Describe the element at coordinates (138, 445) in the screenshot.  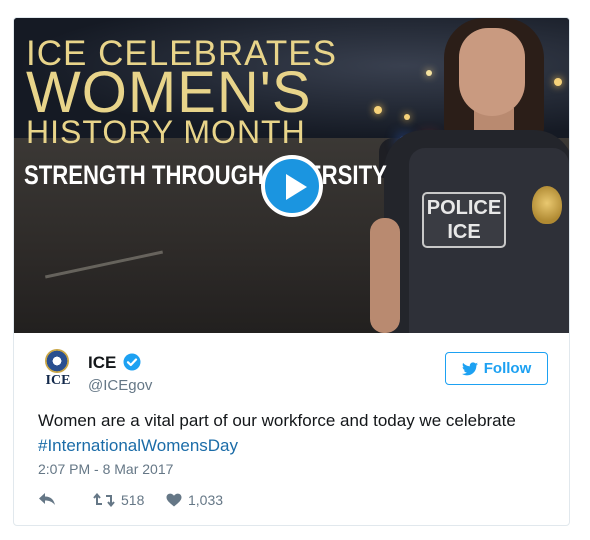
I see `hashtag-link: #InternationalWomensDay` at that location.